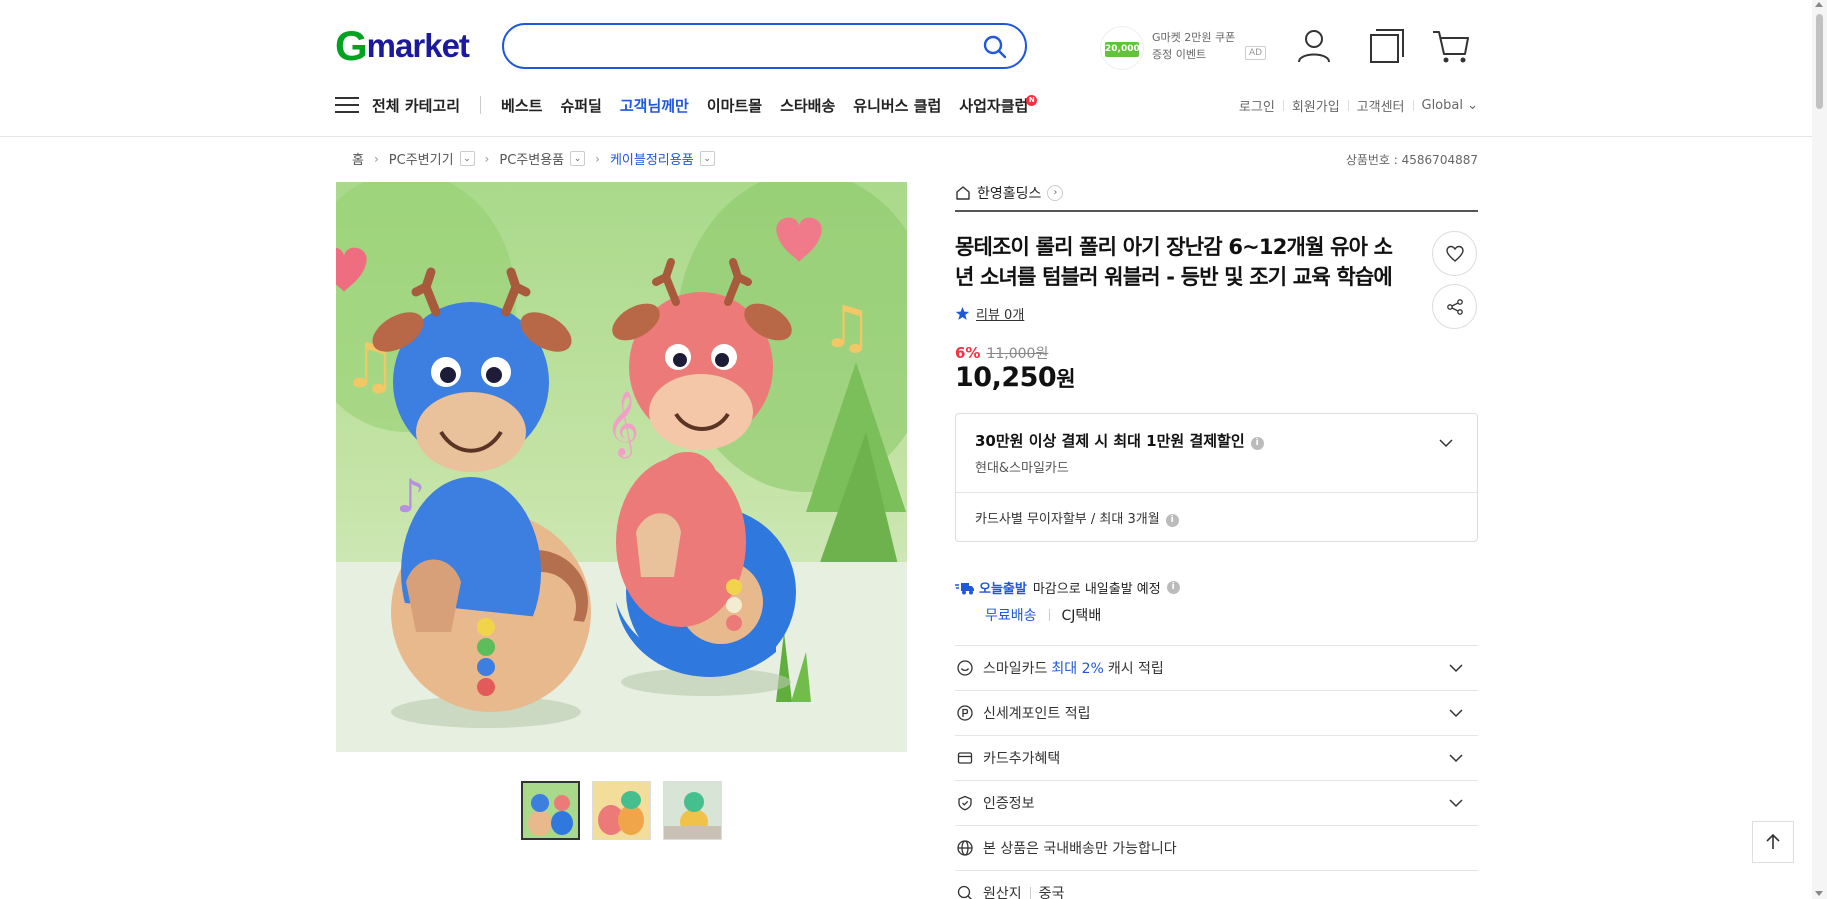 The image size is (1827, 899). I want to click on thumbnail-strip, so click(621, 810).